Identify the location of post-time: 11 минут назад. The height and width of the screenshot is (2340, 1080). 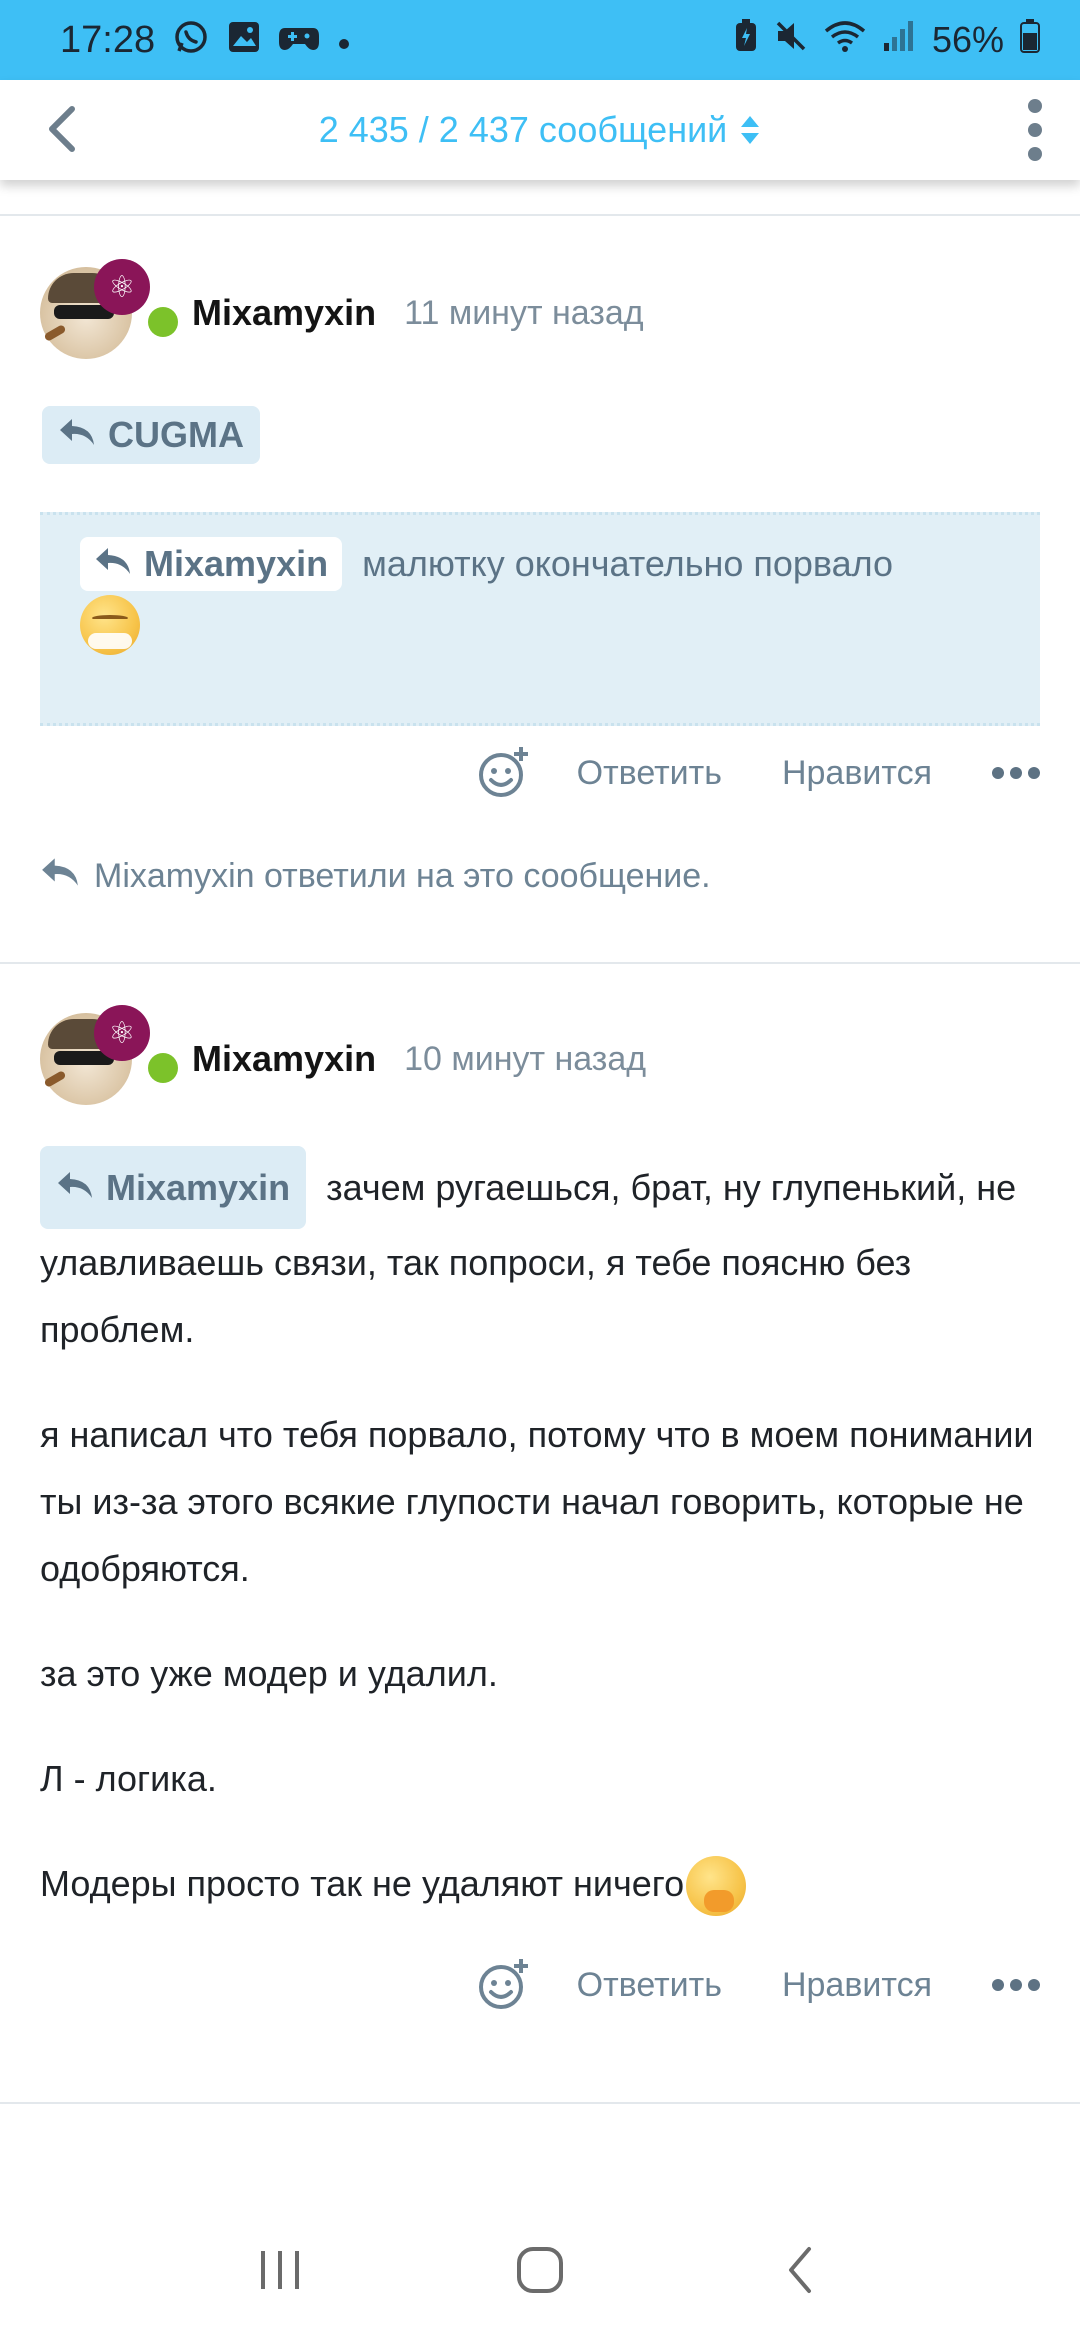
(524, 313).